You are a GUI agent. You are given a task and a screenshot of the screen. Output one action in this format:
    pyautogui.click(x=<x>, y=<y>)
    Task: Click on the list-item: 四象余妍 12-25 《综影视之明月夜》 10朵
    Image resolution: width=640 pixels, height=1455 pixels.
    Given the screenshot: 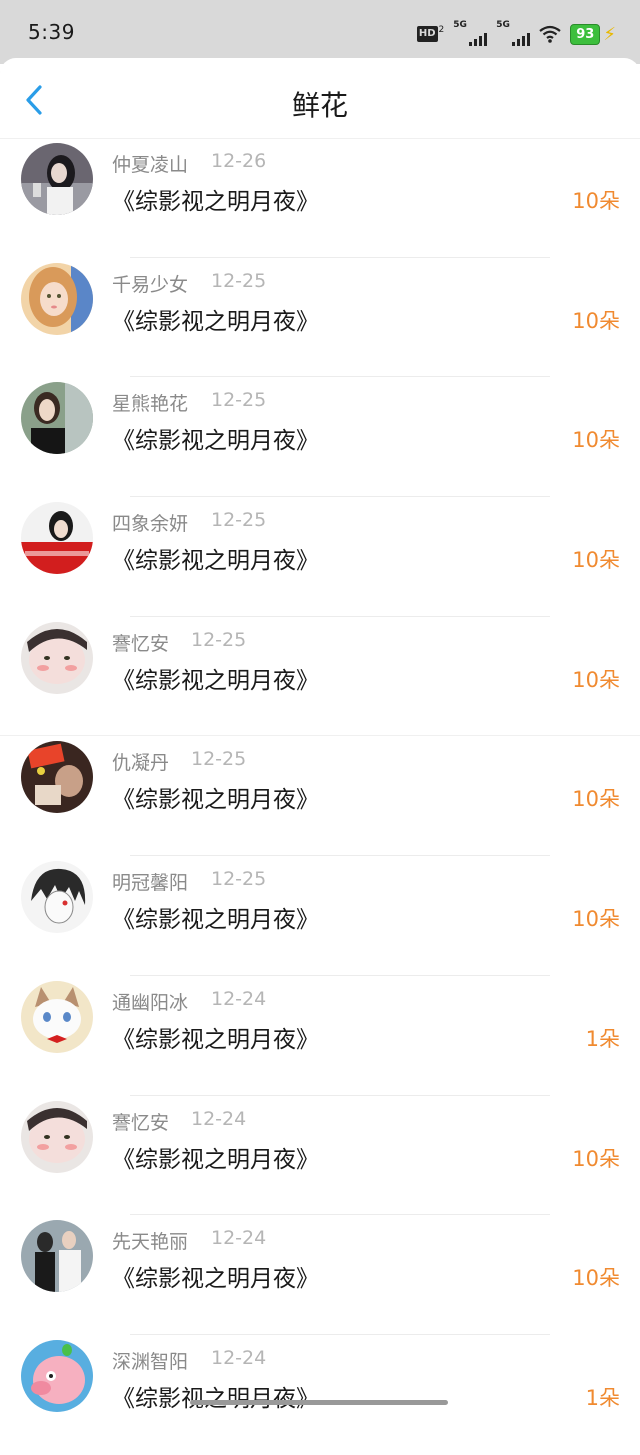 What is the action you would take?
    pyautogui.click(x=320, y=557)
    